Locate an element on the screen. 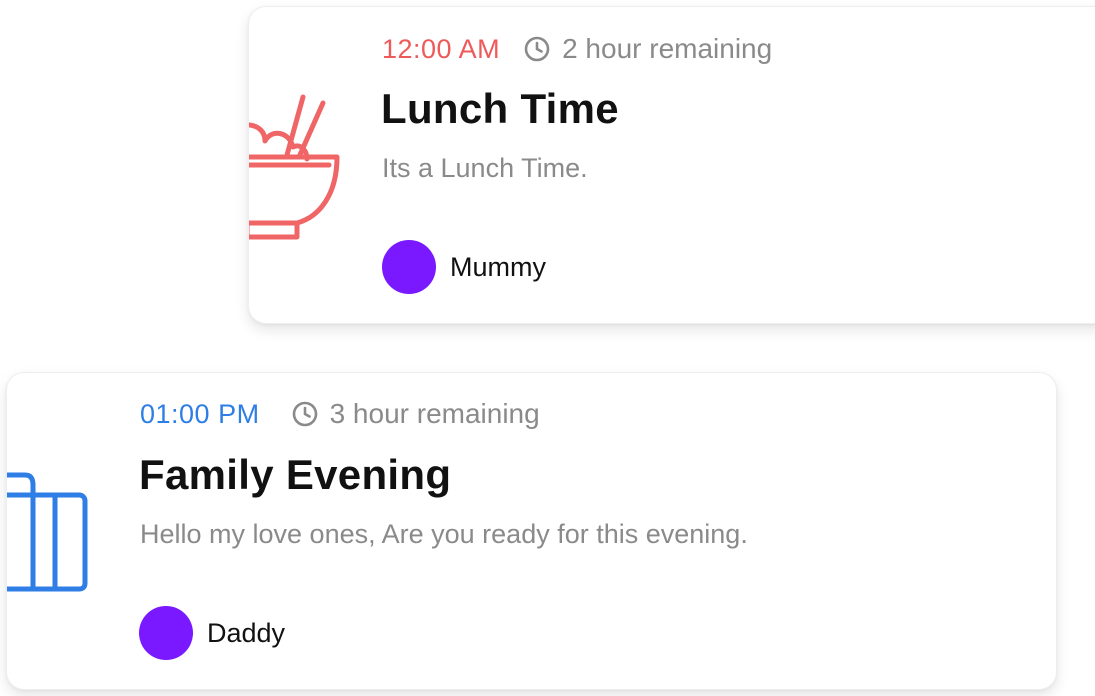  person-name: Mummy is located at coordinates (498, 266).